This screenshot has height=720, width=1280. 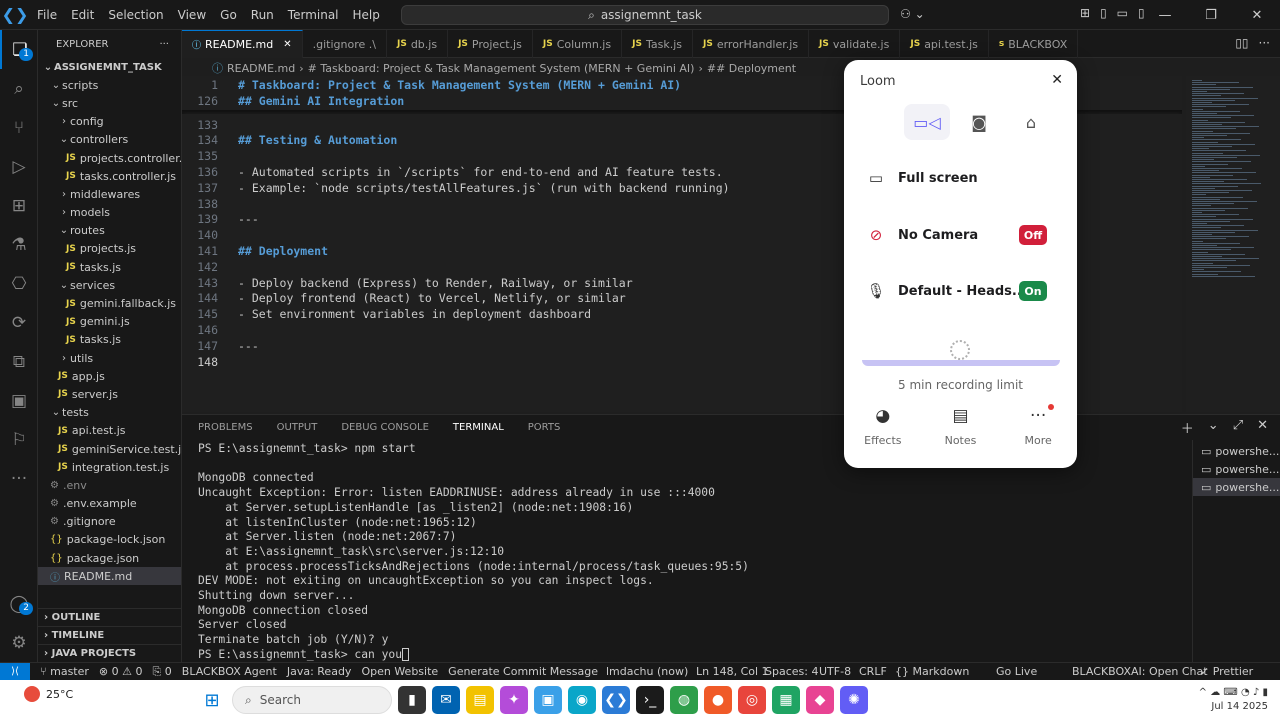 What do you see at coordinates (287, 44) in the screenshot?
I see `close-tab-icon: ✕` at bounding box center [287, 44].